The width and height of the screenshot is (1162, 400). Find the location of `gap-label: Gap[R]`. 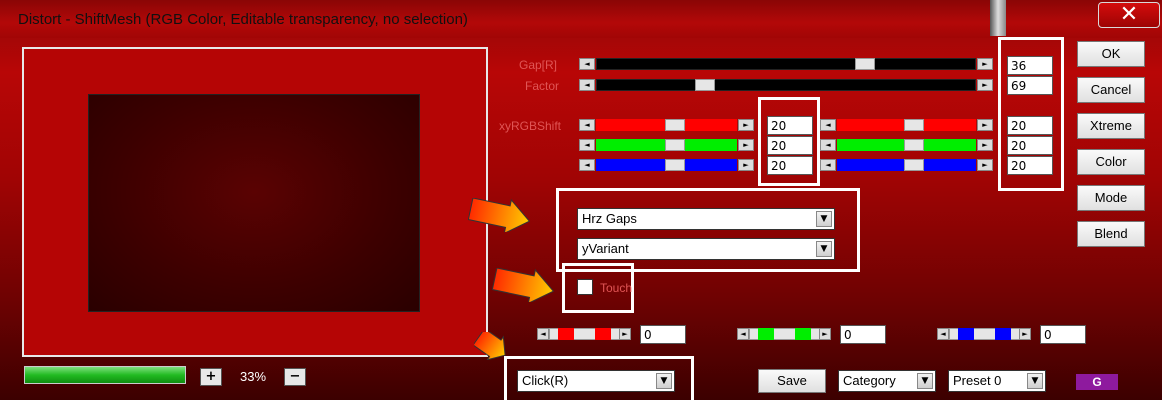

gap-label: Gap[R] is located at coordinates (538, 65).